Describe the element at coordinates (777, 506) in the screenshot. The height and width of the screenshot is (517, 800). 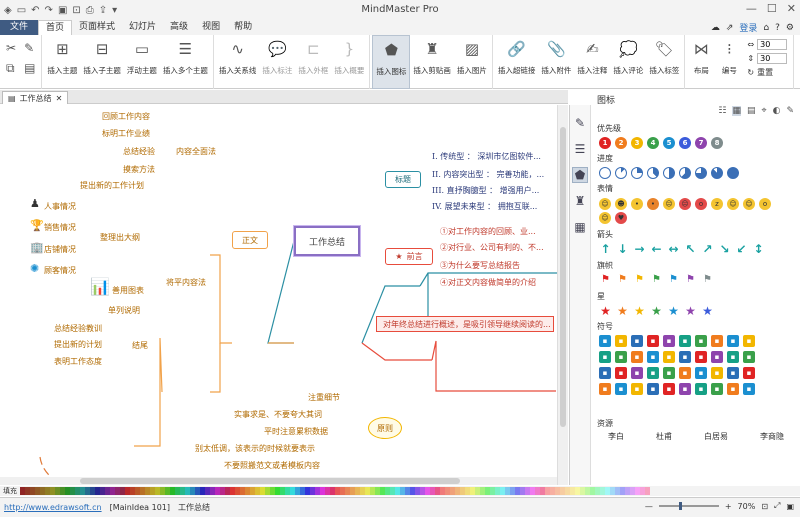
I see `fullscreen-icon: ⤢` at that location.